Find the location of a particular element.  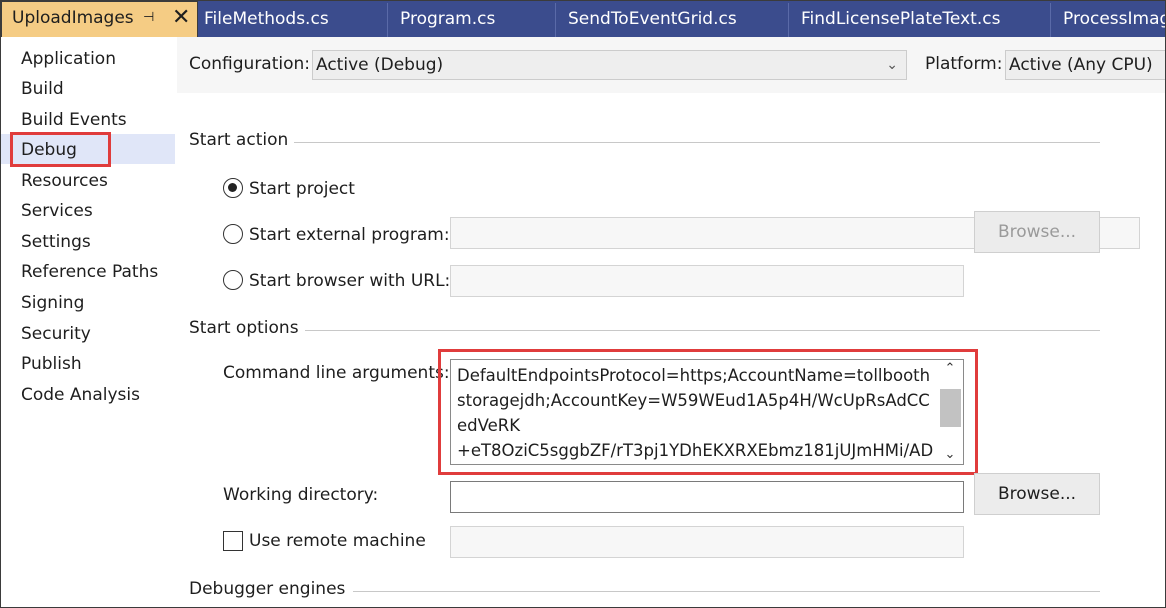

tab-upload-images: UploadImages ⊣ ✕ is located at coordinates (99, 20).